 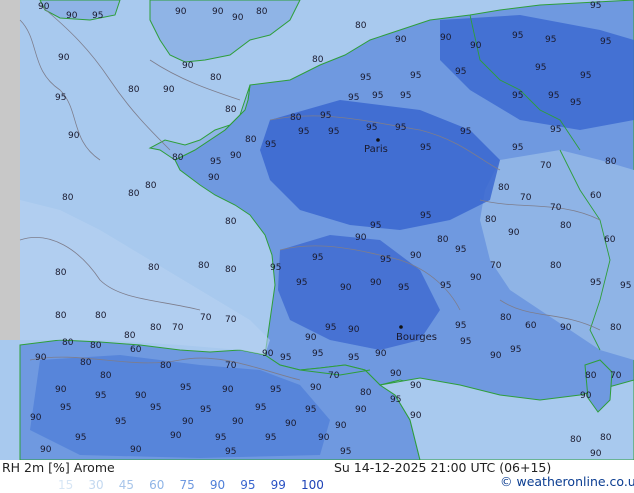 I want to click on site-credit-link: © weatheronline.co.uk, so click(x=567, y=481).